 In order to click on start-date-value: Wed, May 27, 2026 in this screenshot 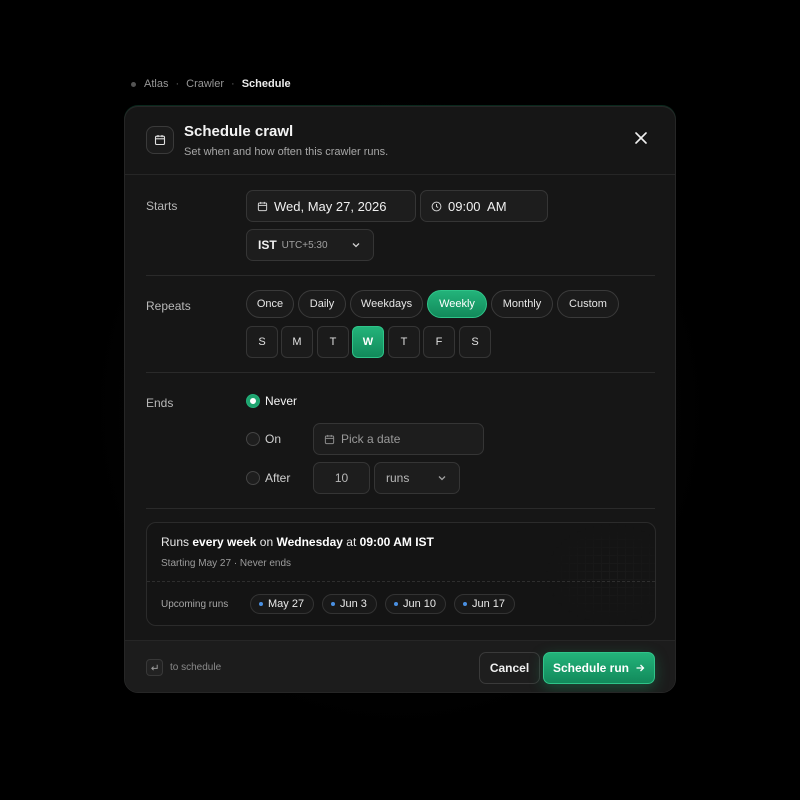, I will do `click(330, 206)`.